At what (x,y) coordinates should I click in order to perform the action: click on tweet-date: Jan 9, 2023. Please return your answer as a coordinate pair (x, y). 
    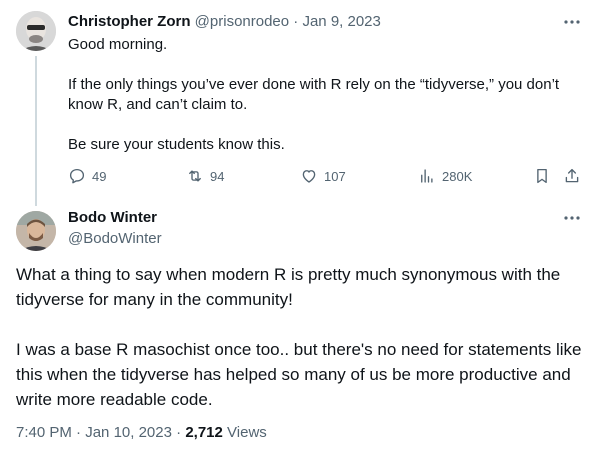
    Looking at the image, I should click on (341, 21).